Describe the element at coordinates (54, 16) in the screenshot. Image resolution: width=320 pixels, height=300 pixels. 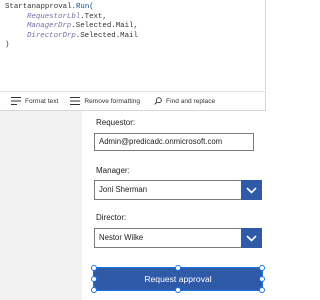
I see `requestor-ref: RequestorLbl` at that location.